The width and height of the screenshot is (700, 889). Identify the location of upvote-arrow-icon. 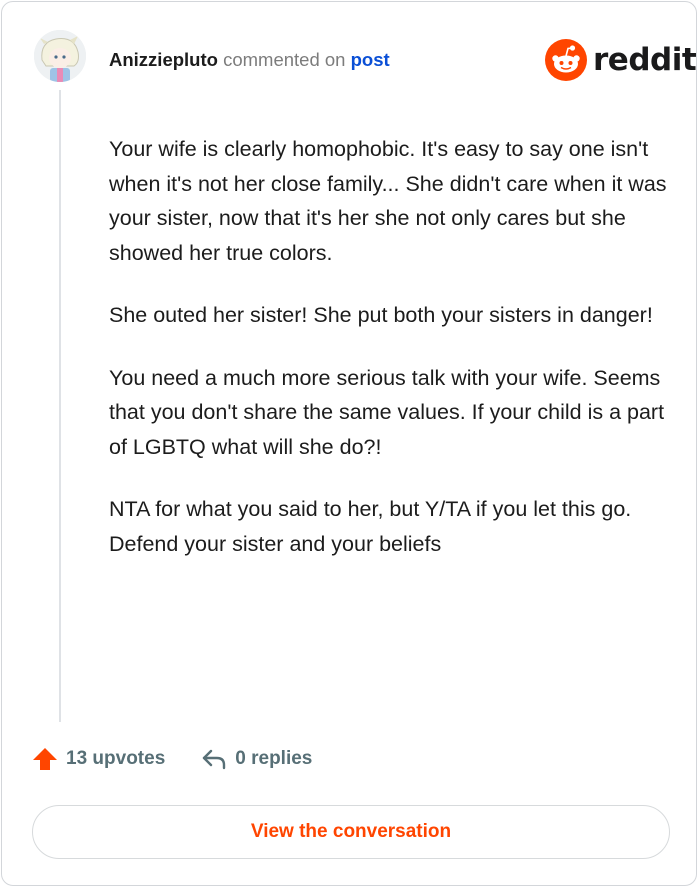
(45, 759).